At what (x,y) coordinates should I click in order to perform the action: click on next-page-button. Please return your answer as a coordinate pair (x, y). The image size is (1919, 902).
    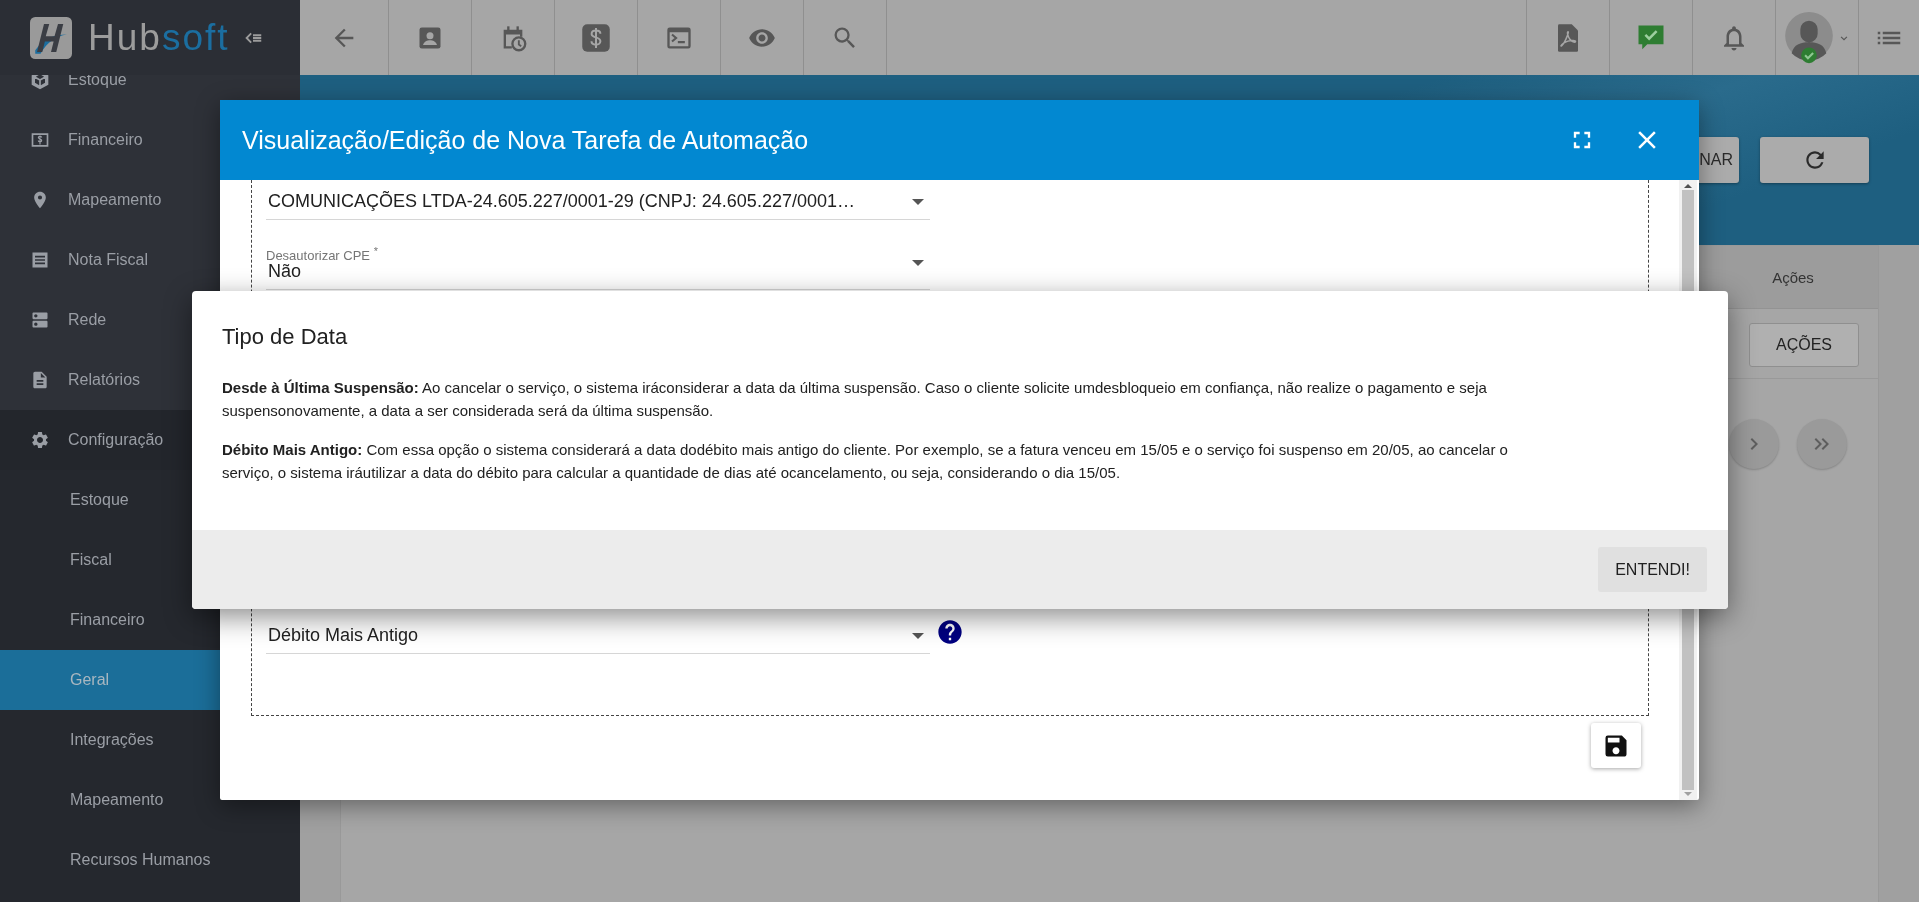
    Looking at the image, I should click on (1754, 444).